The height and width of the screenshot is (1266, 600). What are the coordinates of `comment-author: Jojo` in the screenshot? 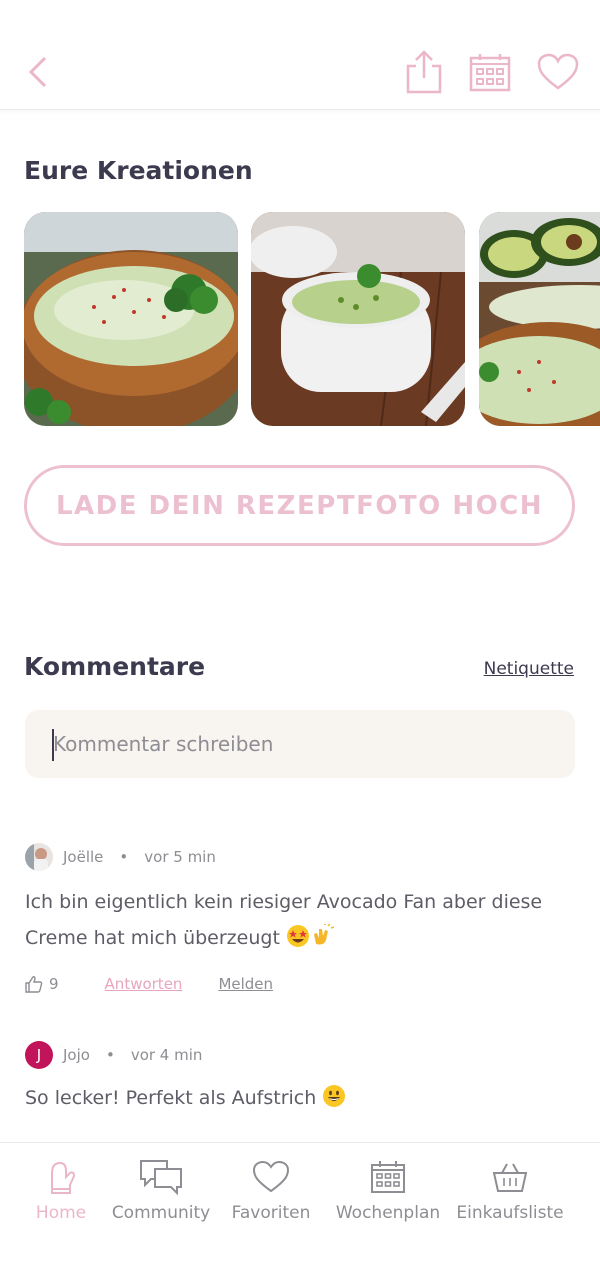 It's located at (76, 1055).